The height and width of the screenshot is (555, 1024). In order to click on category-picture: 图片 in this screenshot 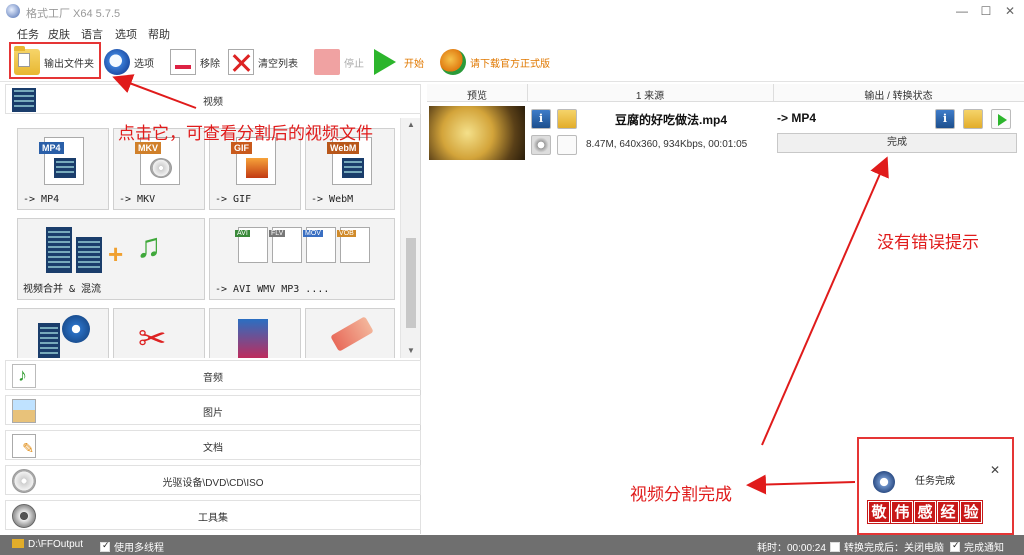, I will do `click(213, 410)`.